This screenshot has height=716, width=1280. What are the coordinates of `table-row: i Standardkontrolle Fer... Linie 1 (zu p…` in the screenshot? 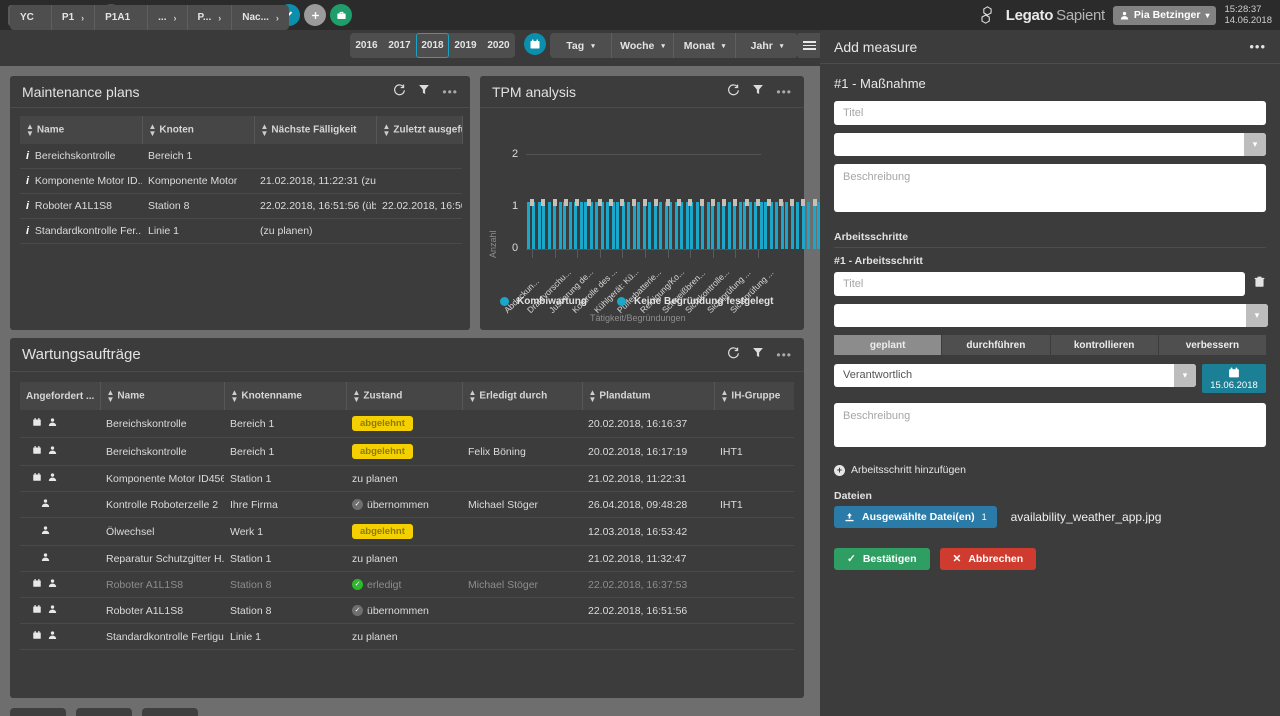 It's located at (241, 231).